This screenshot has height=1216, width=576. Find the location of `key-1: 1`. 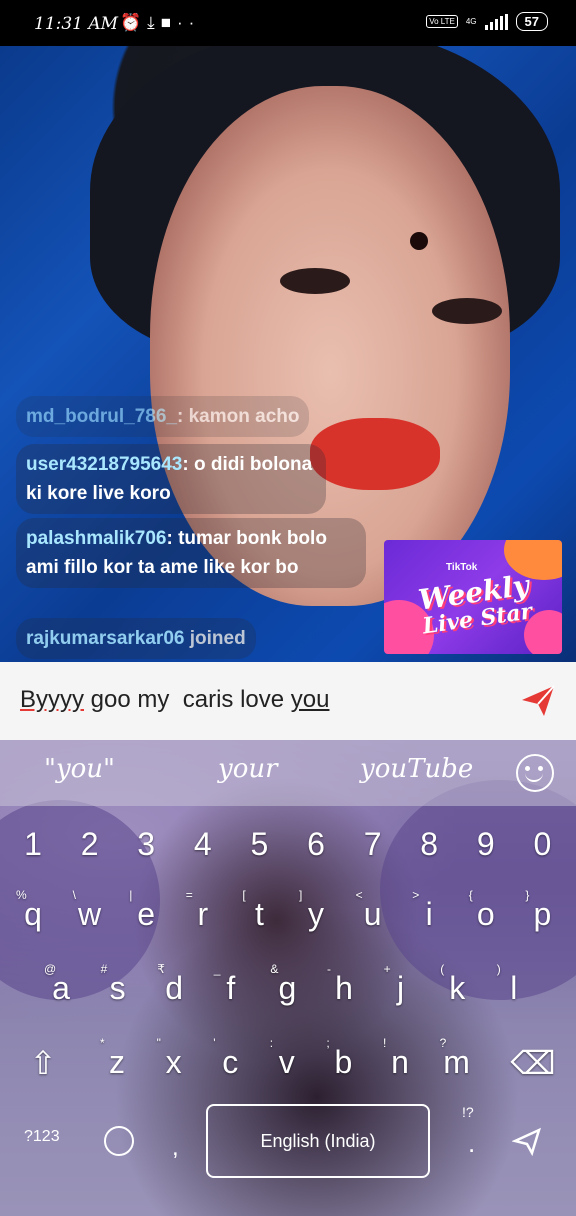

key-1: 1 is located at coordinates (33, 844).